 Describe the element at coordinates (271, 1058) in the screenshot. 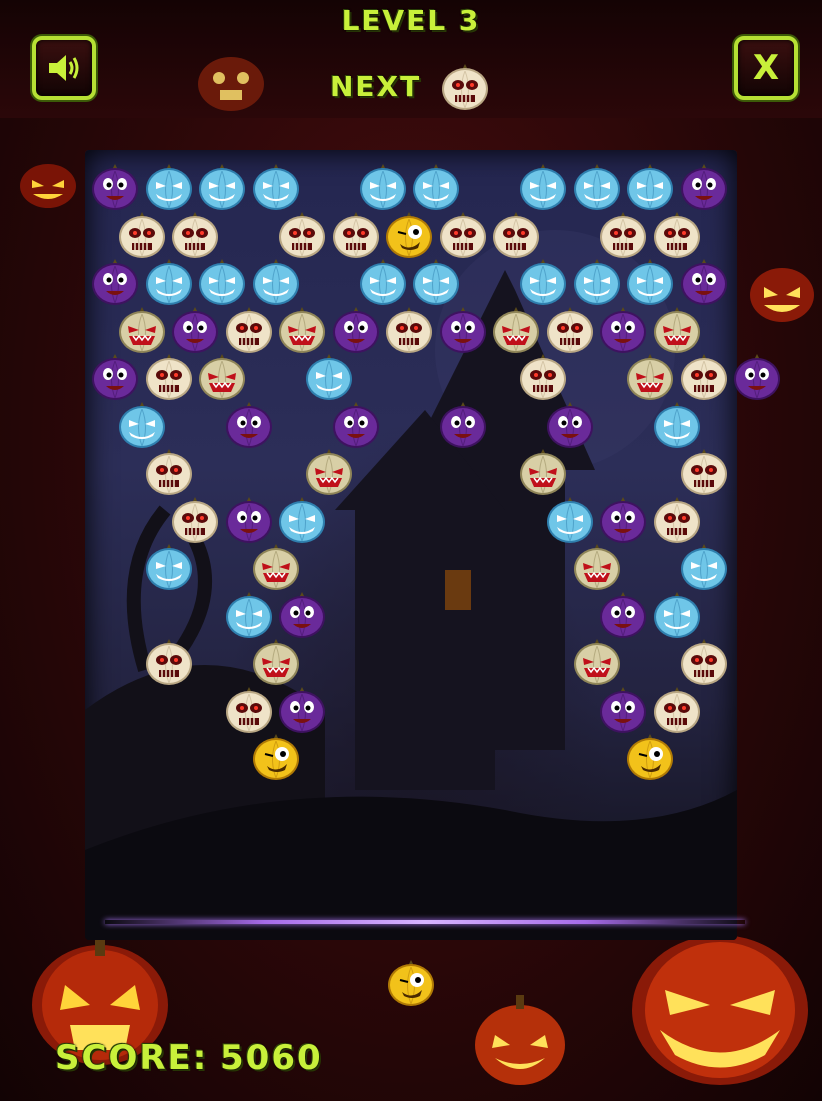

I see `score-value: 5060` at that location.